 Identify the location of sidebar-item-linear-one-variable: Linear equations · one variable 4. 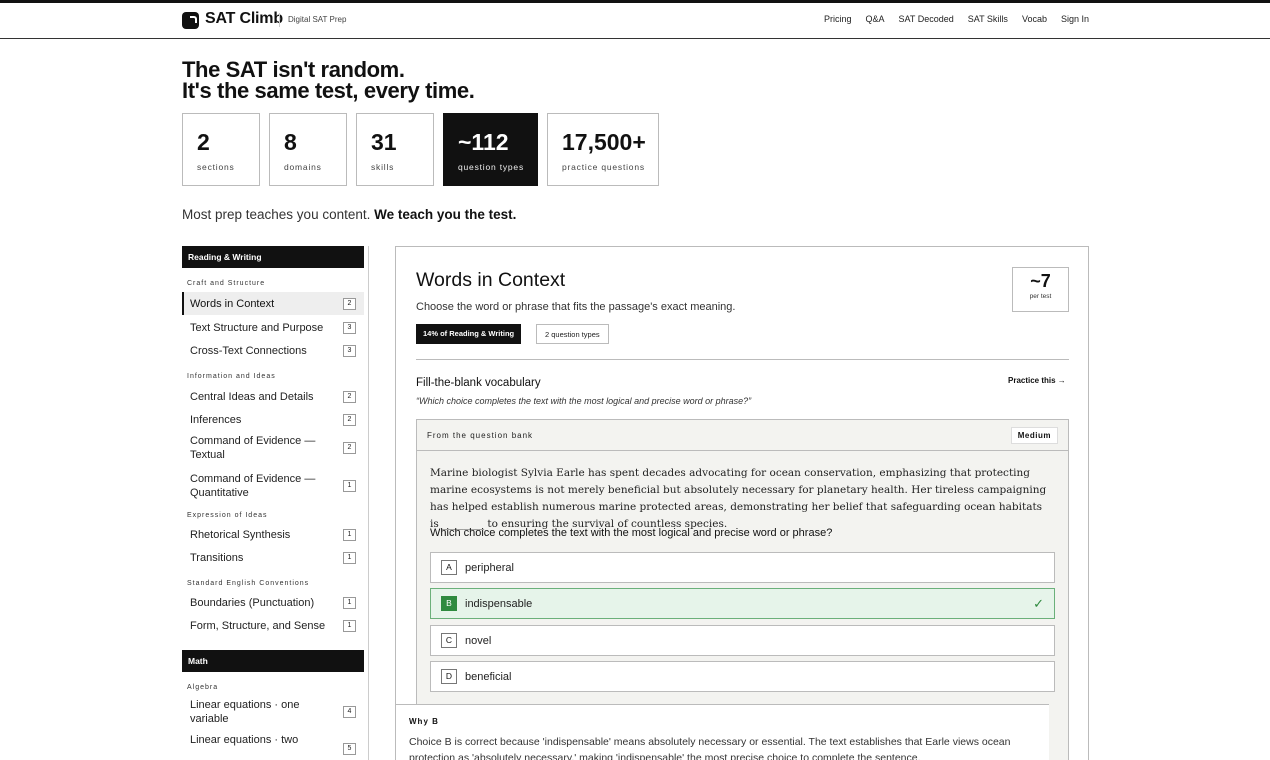
(273, 711).